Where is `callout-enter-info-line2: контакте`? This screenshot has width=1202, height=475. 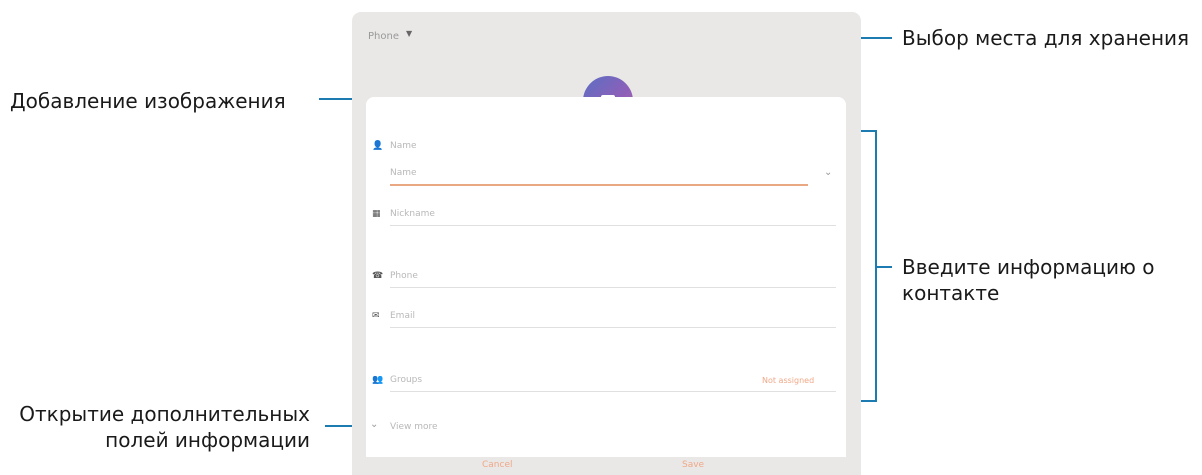 callout-enter-info-line2: контакте is located at coordinates (951, 293).